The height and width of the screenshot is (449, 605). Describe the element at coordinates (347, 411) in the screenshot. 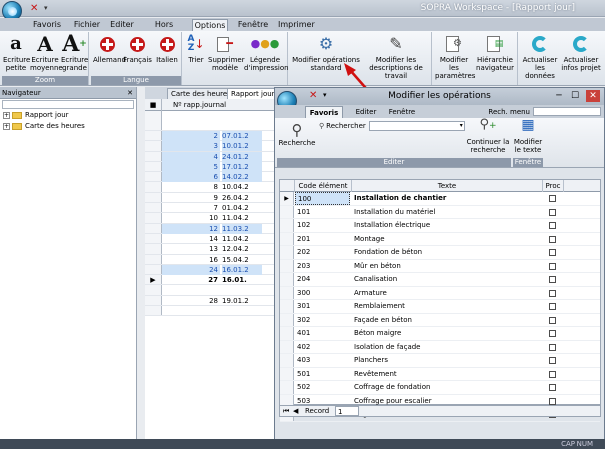

I see `record-number-input: 1` at that location.